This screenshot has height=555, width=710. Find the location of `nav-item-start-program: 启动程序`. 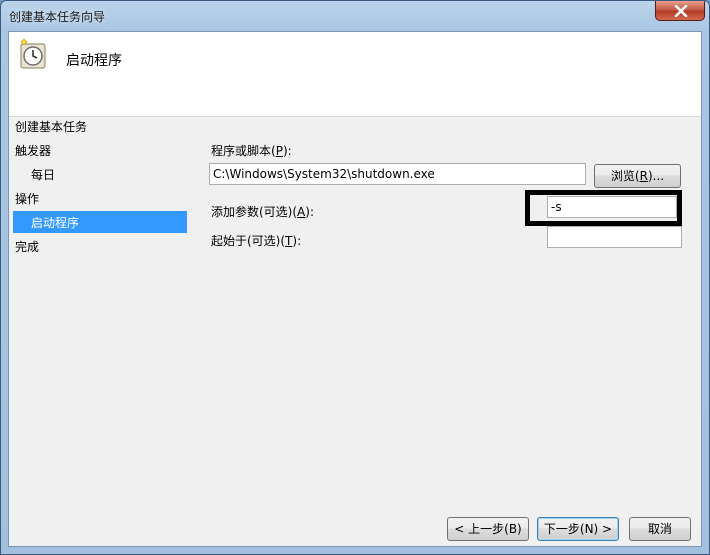

nav-item-start-program: 启动程序 is located at coordinates (100, 222).